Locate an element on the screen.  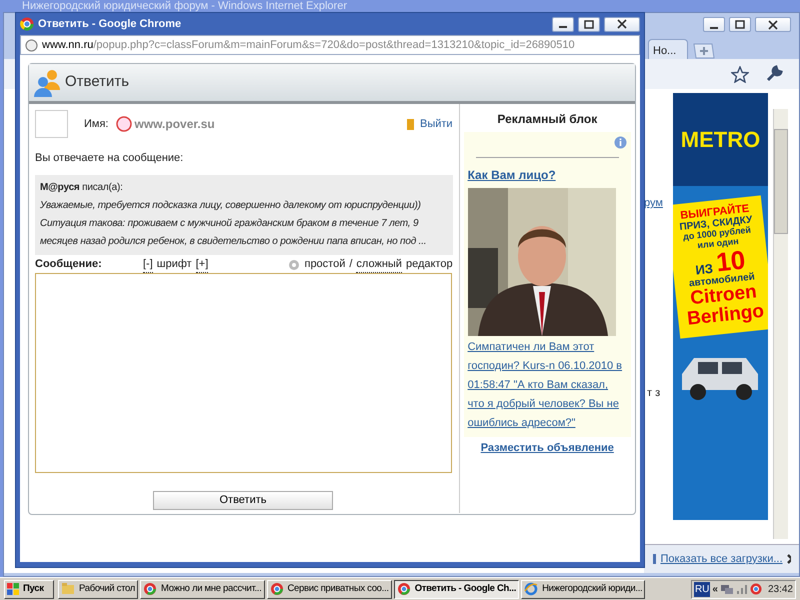
language-indicator: RU is located at coordinates (702, 589).